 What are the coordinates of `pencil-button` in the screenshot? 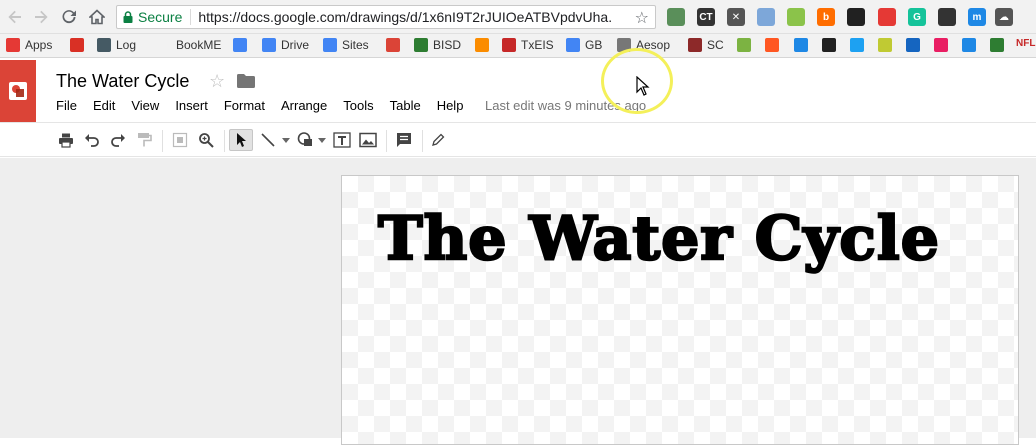 It's located at (438, 140).